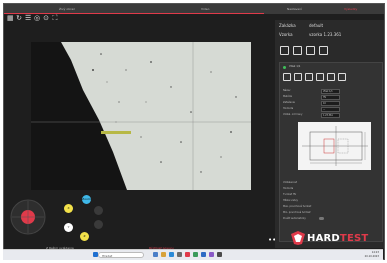 Image resolution: width=387 pixels, height=263 pixels. Describe the element at coordinates (313, 115) in the screenshot. I see `field-row: Vzdial. od hrany 1.23.361` at that location.